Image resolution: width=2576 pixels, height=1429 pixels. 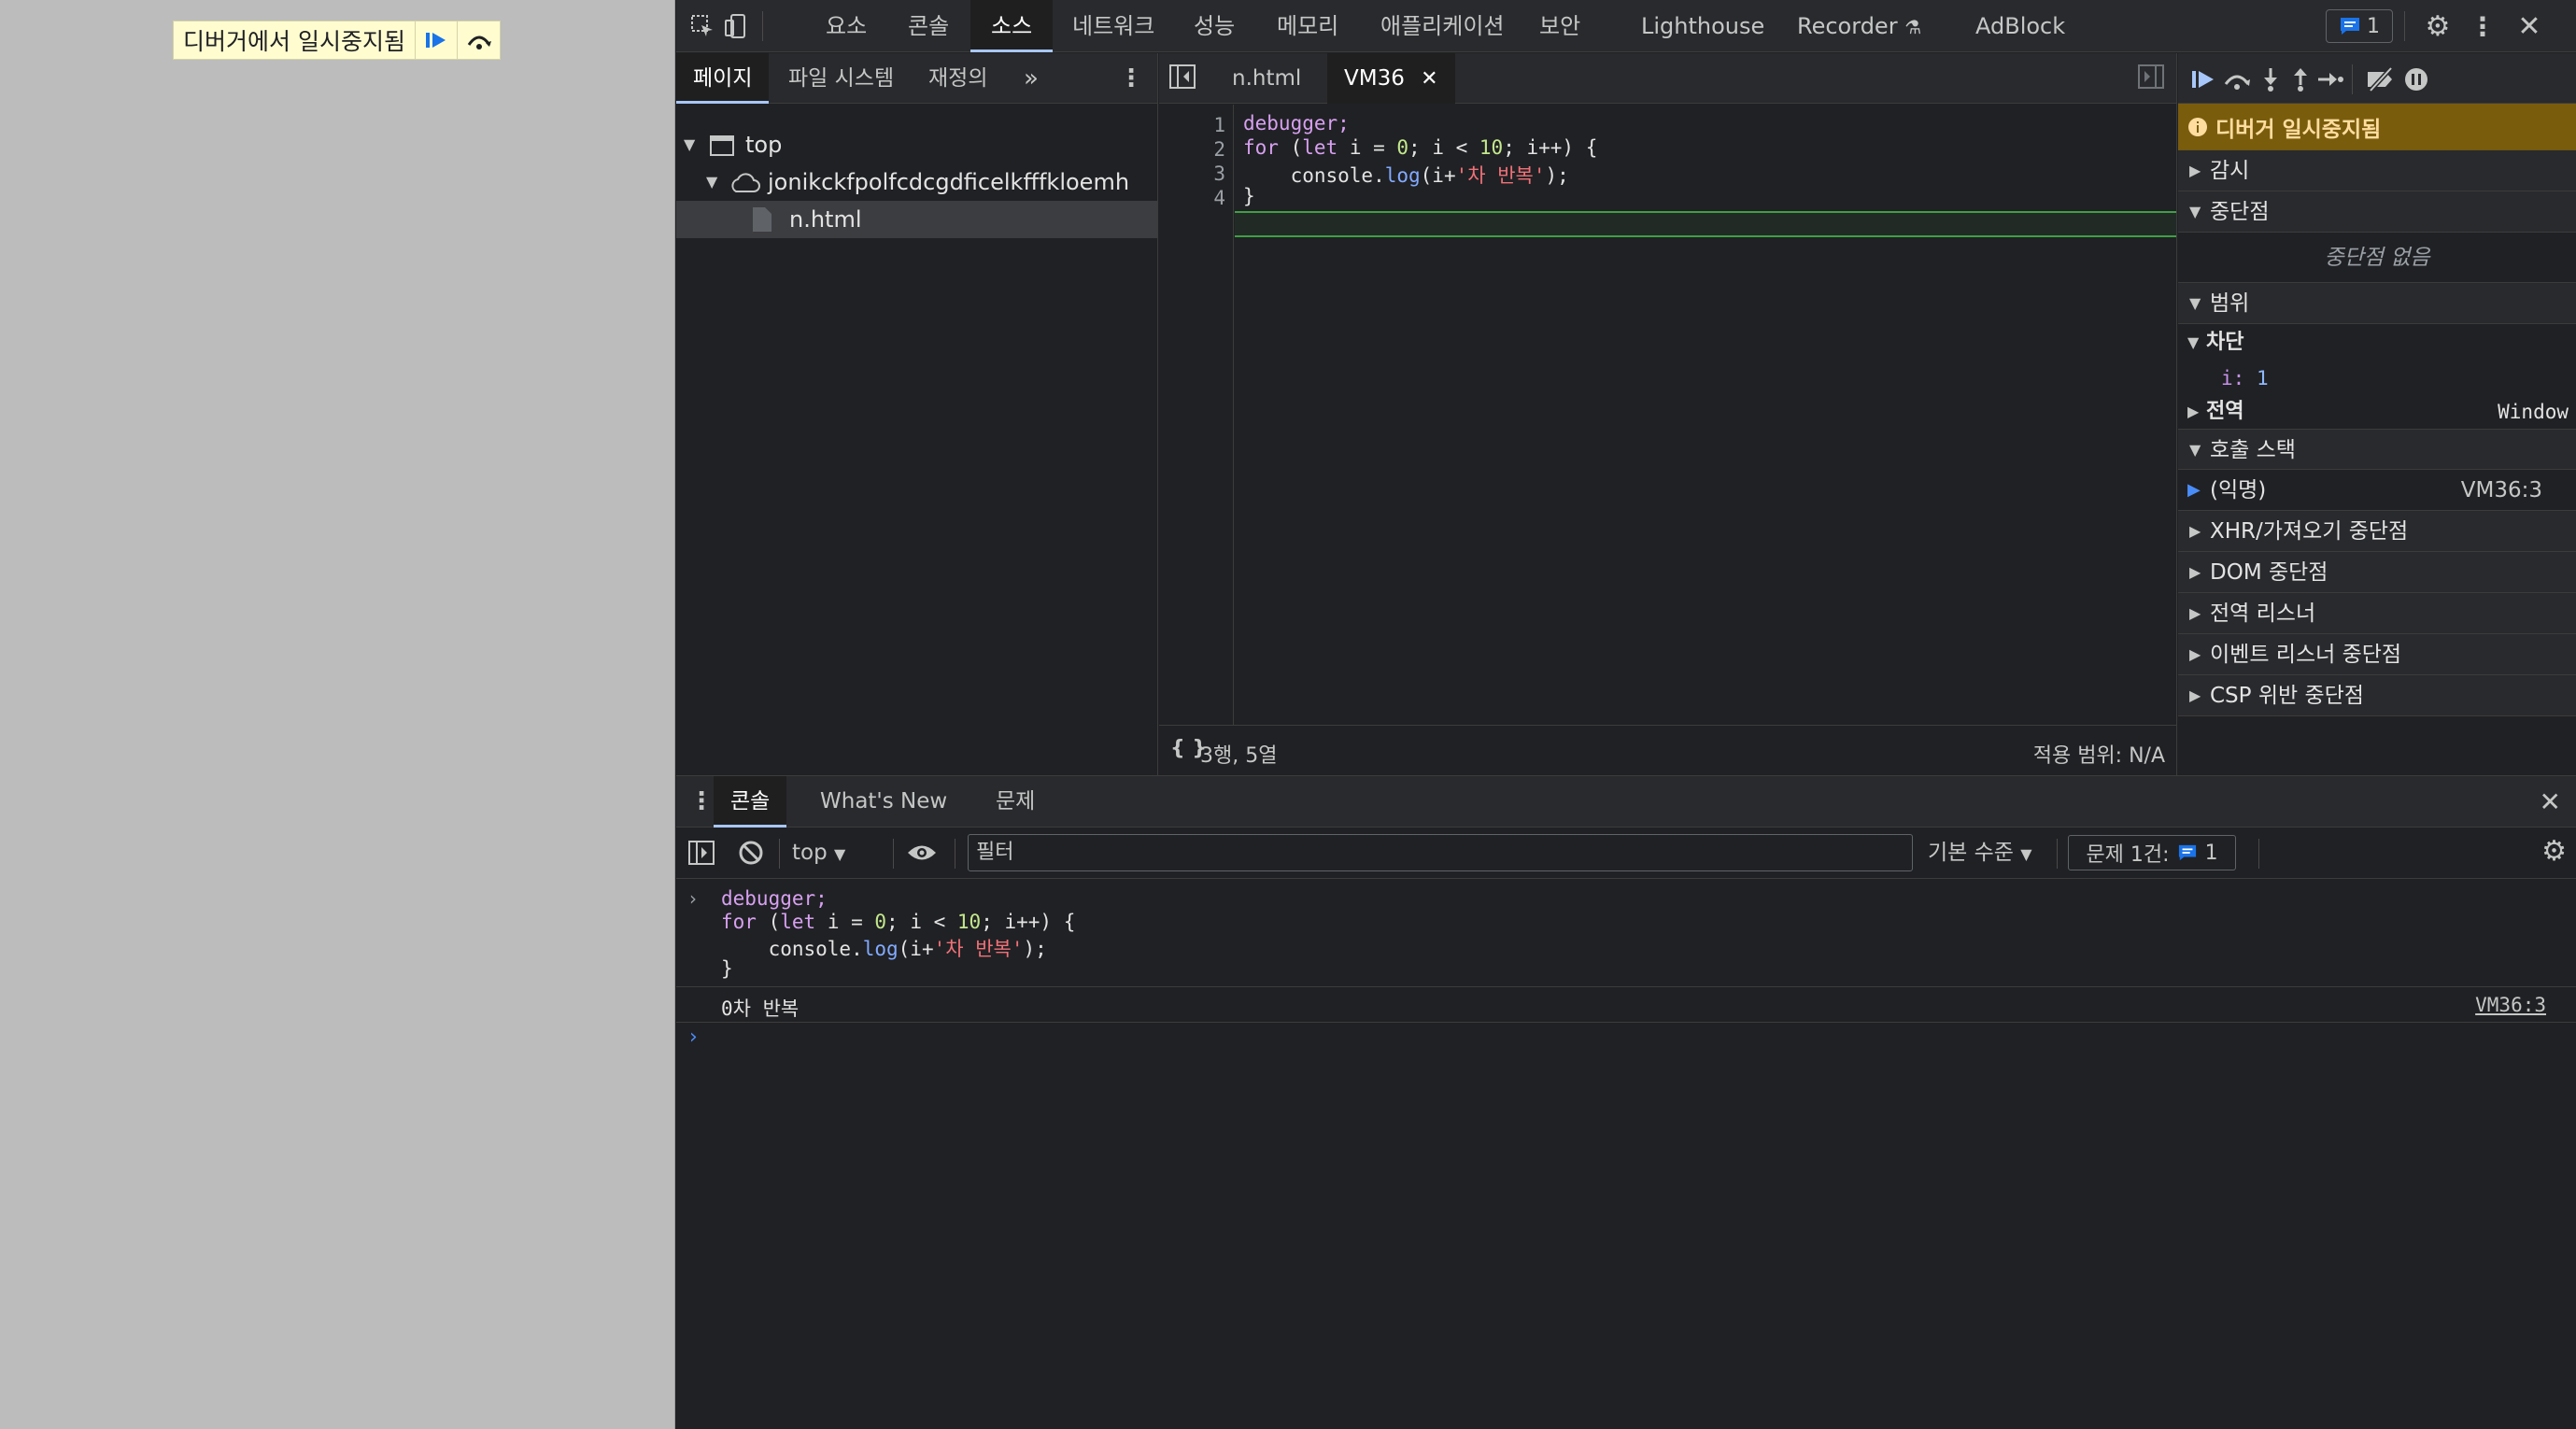 What do you see at coordinates (1196, 415) in the screenshot?
I see `line-number-gutter: 1 2 3 4` at bounding box center [1196, 415].